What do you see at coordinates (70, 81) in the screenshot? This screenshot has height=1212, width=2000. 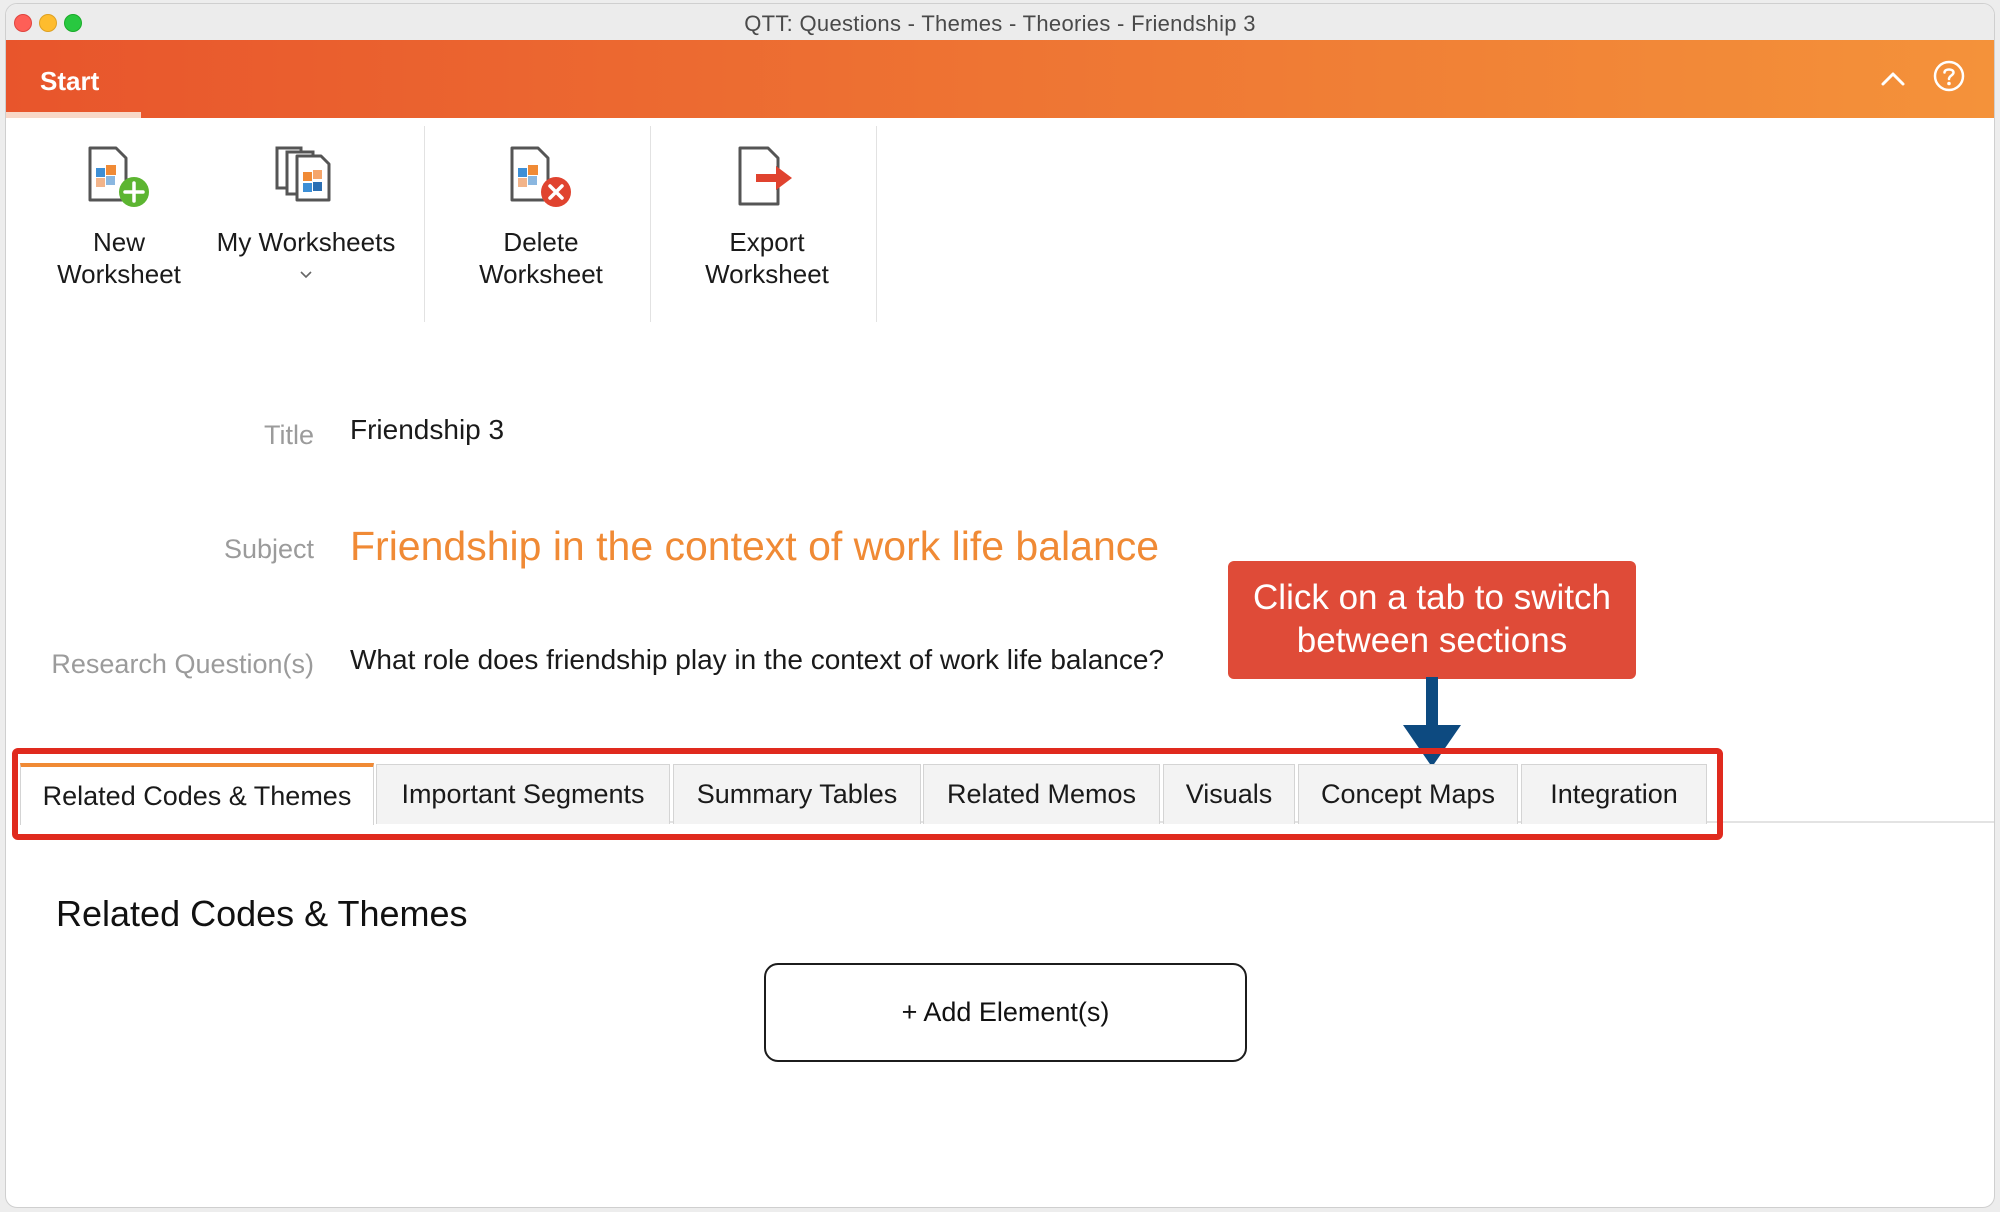 I see `ribbon-tab-label: Start` at bounding box center [70, 81].